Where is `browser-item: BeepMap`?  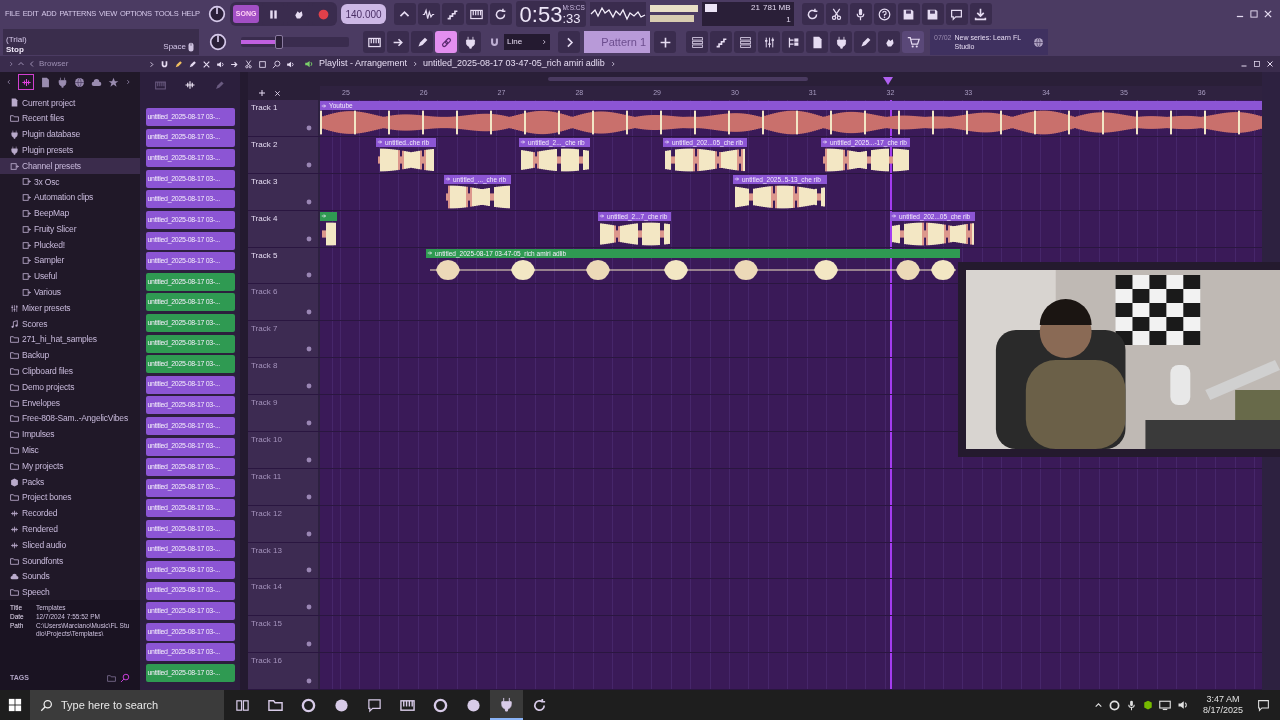
browser-item: BeepMap is located at coordinates (70, 213).